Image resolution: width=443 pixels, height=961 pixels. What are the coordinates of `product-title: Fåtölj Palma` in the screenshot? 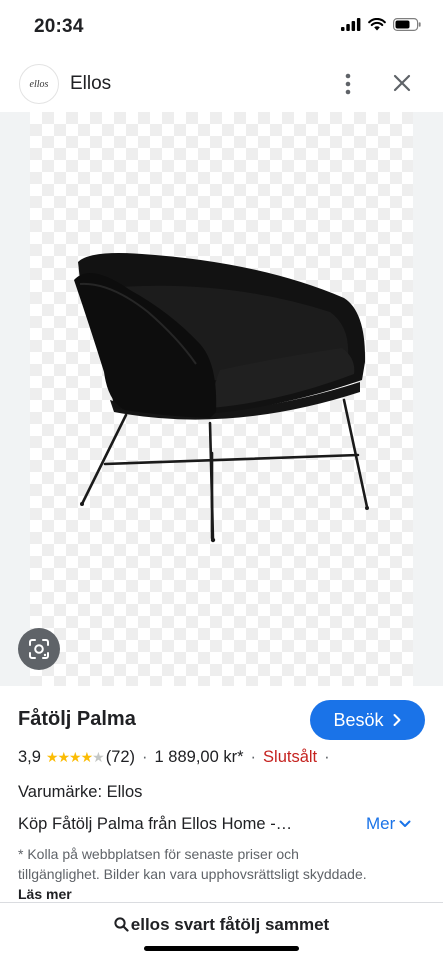 It's located at (77, 719).